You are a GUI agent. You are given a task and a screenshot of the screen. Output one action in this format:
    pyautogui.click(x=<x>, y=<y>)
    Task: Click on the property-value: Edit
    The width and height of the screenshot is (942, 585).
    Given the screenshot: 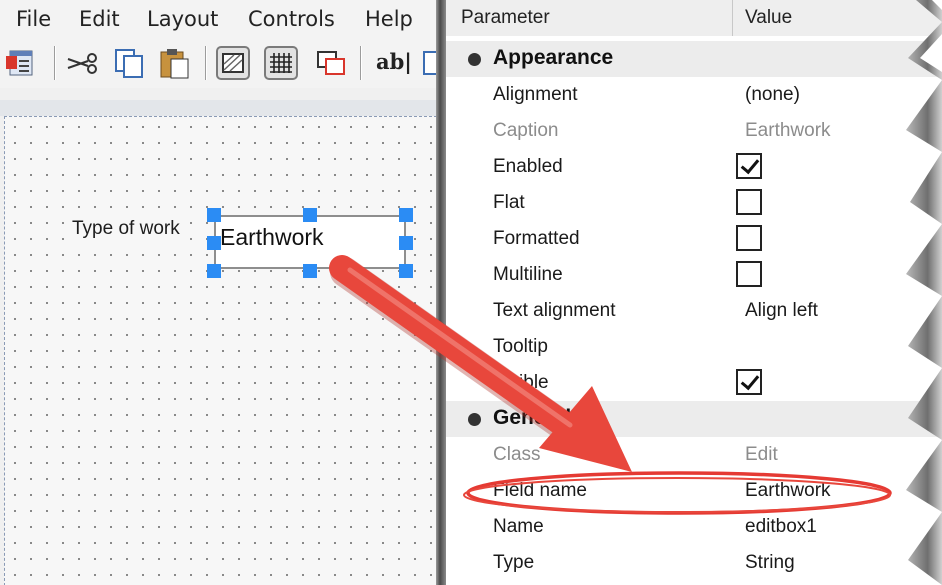 What is the action you would take?
    pyautogui.click(x=761, y=454)
    